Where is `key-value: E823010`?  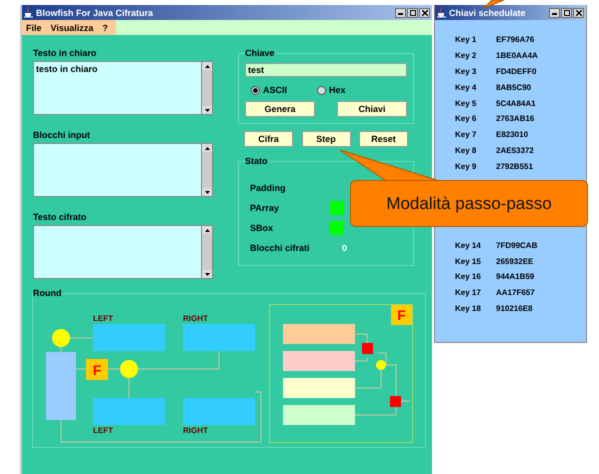
key-value: E823010 is located at coordinates (512, 135).